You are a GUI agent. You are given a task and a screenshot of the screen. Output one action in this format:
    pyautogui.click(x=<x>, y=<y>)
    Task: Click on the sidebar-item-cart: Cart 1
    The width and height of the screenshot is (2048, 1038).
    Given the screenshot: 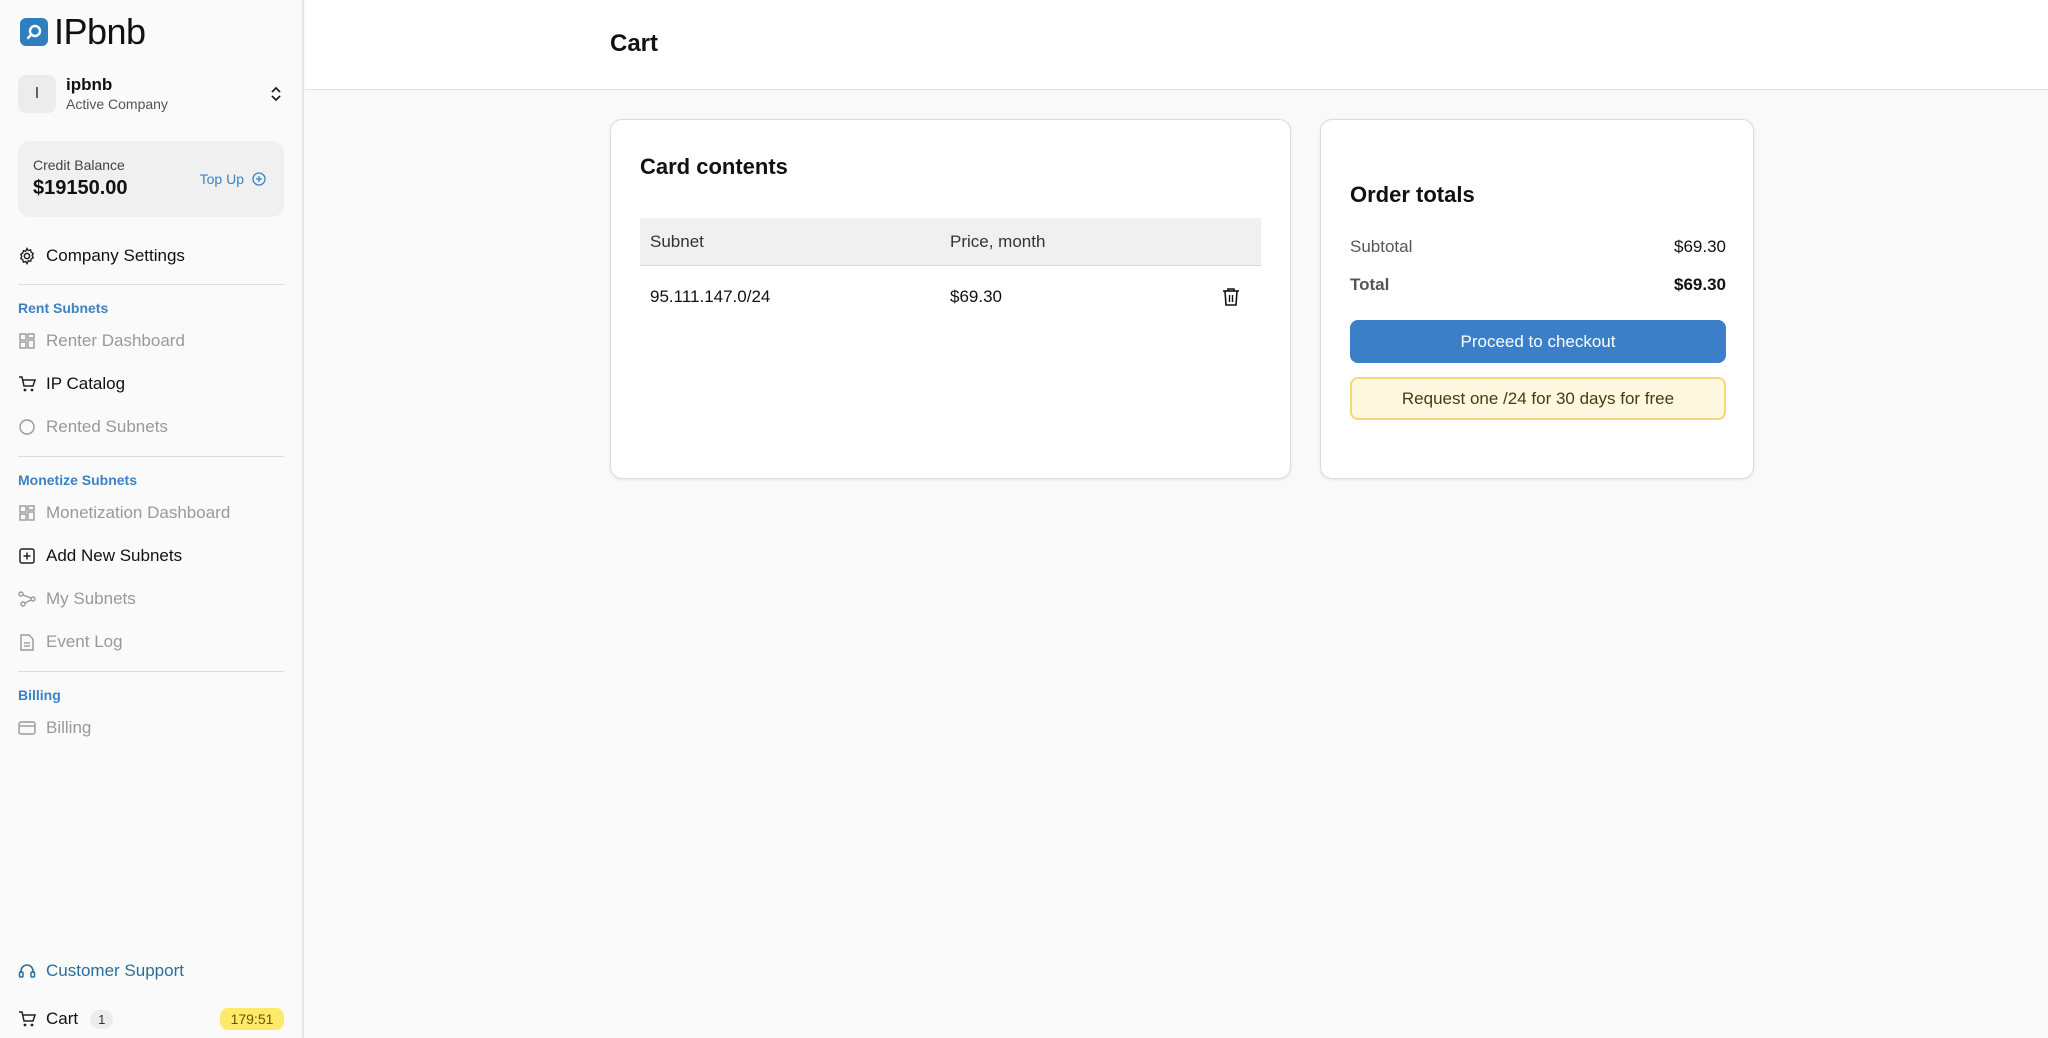 What is the action you would take?
    pyautogui.click(x=66, y=1019)
    